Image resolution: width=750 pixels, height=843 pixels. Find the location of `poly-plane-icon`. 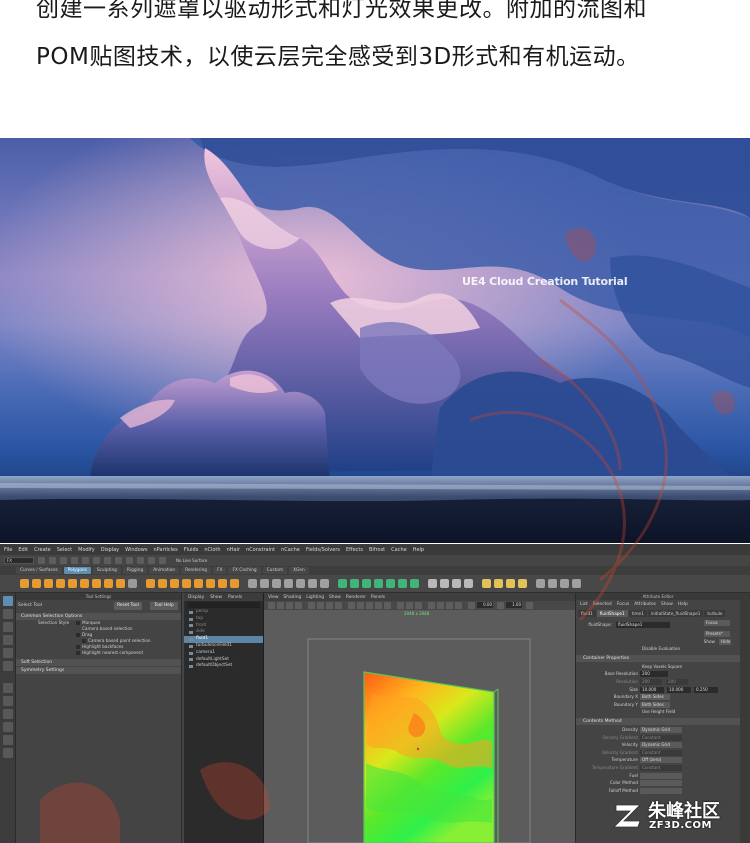

poly-plane-icon is located at coordinates (84, 583).